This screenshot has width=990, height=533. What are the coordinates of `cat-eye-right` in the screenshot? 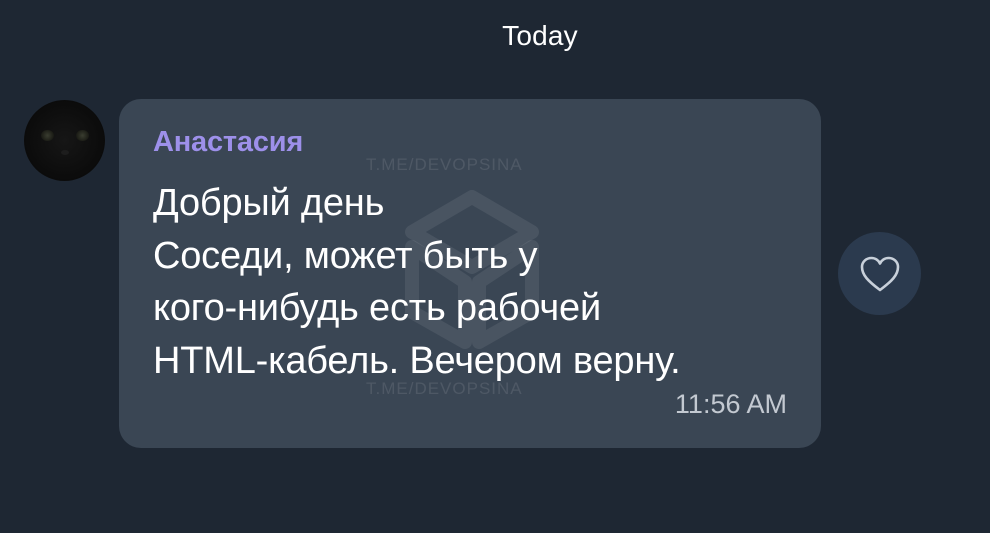 It's located at (82, 135).